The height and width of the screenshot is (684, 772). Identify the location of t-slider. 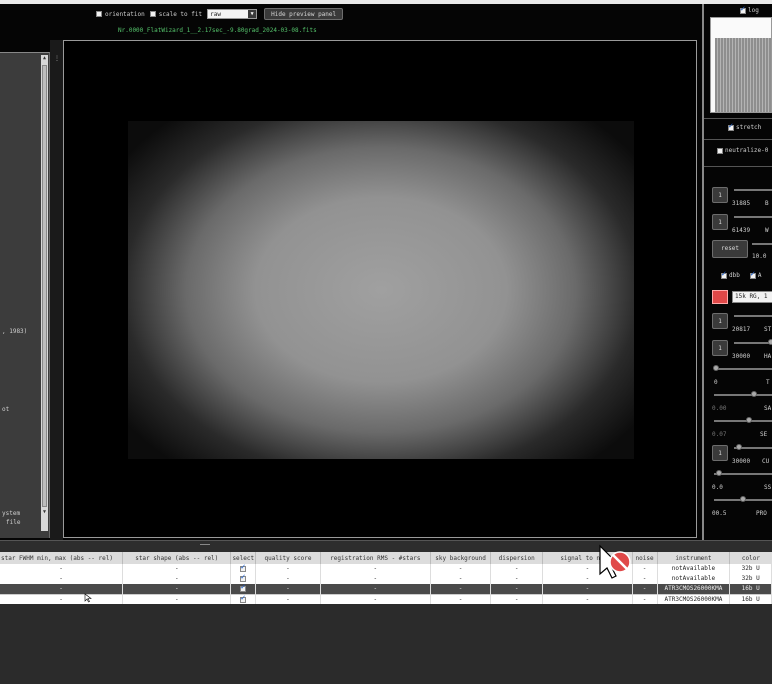
(743, 369).